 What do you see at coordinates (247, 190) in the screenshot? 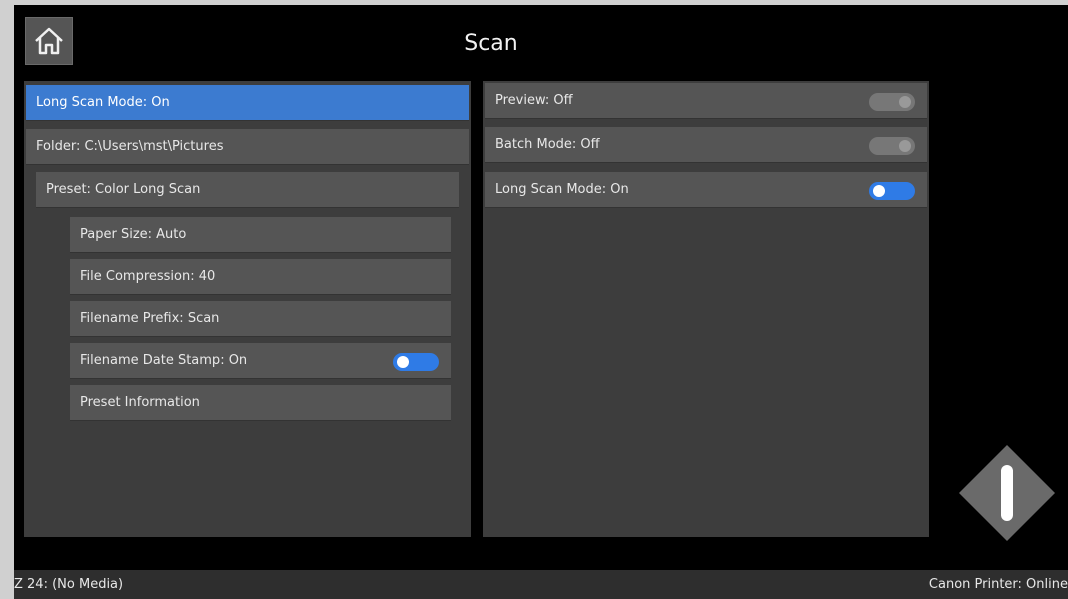
I see `preset-item: Preset: Color Long Scan` at bounding box center [247, 190].